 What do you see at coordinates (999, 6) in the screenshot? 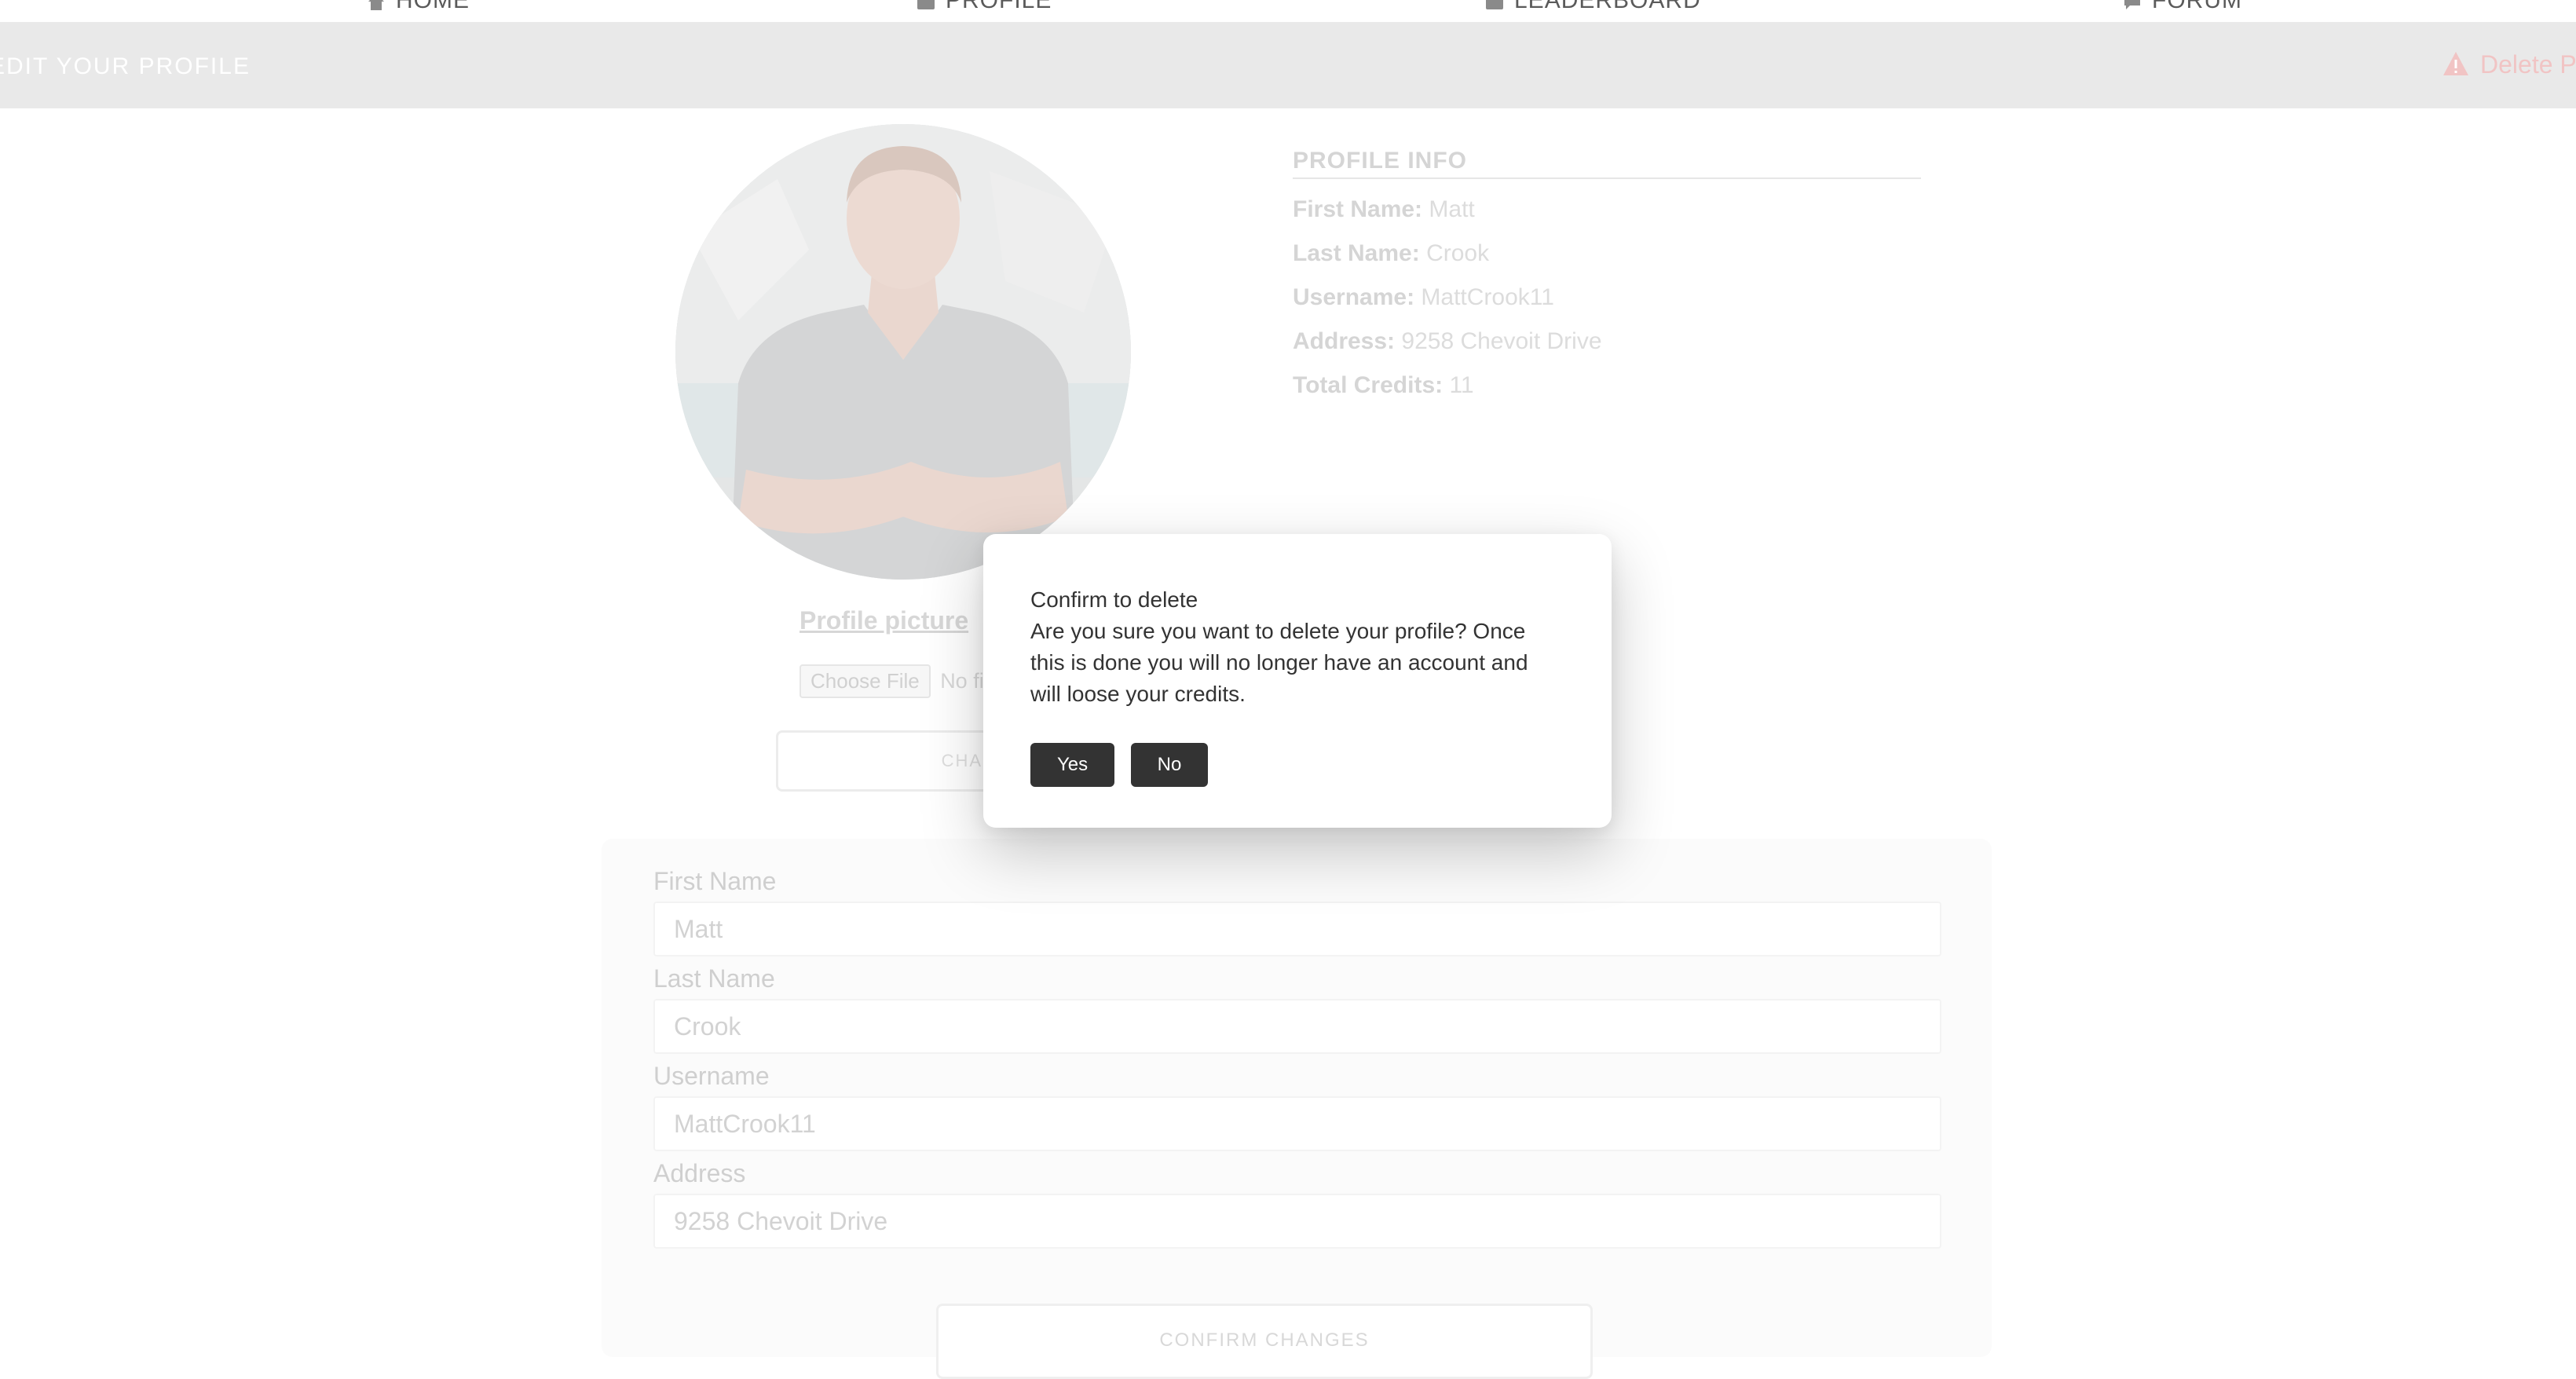
I see `nav-item-label: PROFILE` at bounding box center [999, 6].